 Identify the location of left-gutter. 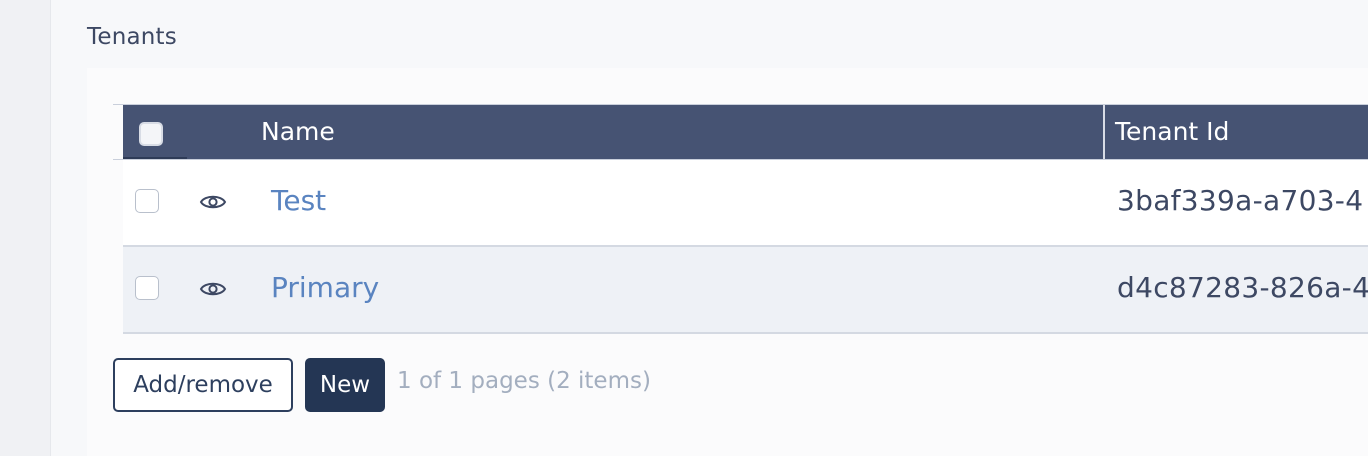
(25, 228).